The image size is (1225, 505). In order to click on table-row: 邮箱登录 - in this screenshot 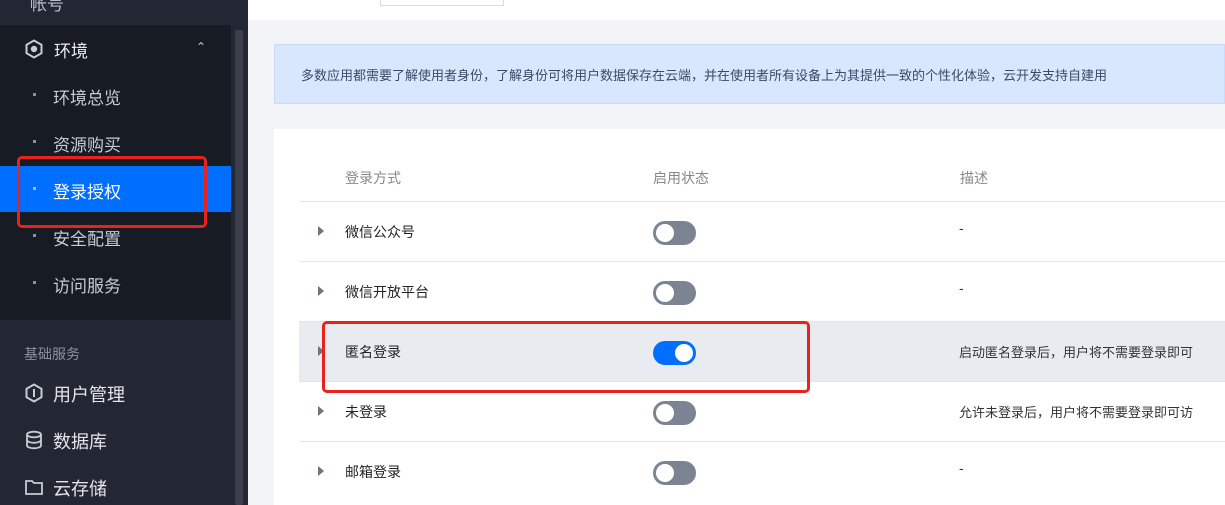, I will do `click(762, 473)`.